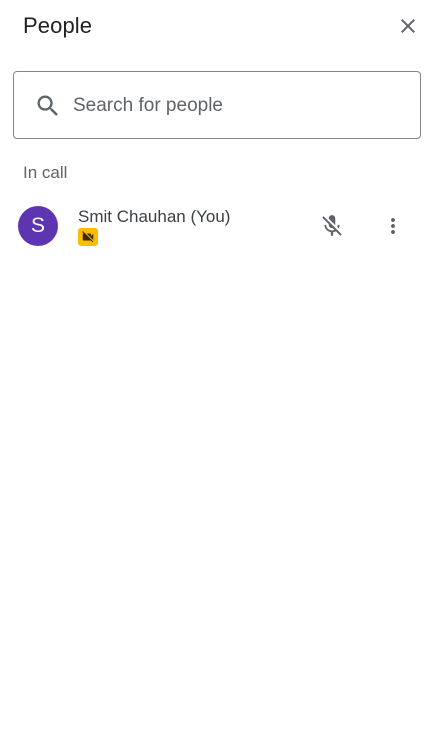 The image size is (439, 741). I want to click on camera-off-badge, so click(88, 237).